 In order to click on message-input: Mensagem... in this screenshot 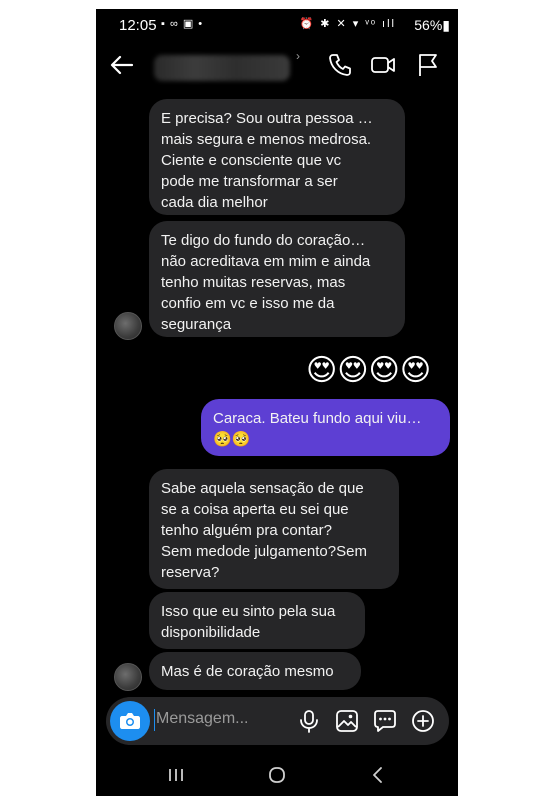, I will do `click(202, 719)`.